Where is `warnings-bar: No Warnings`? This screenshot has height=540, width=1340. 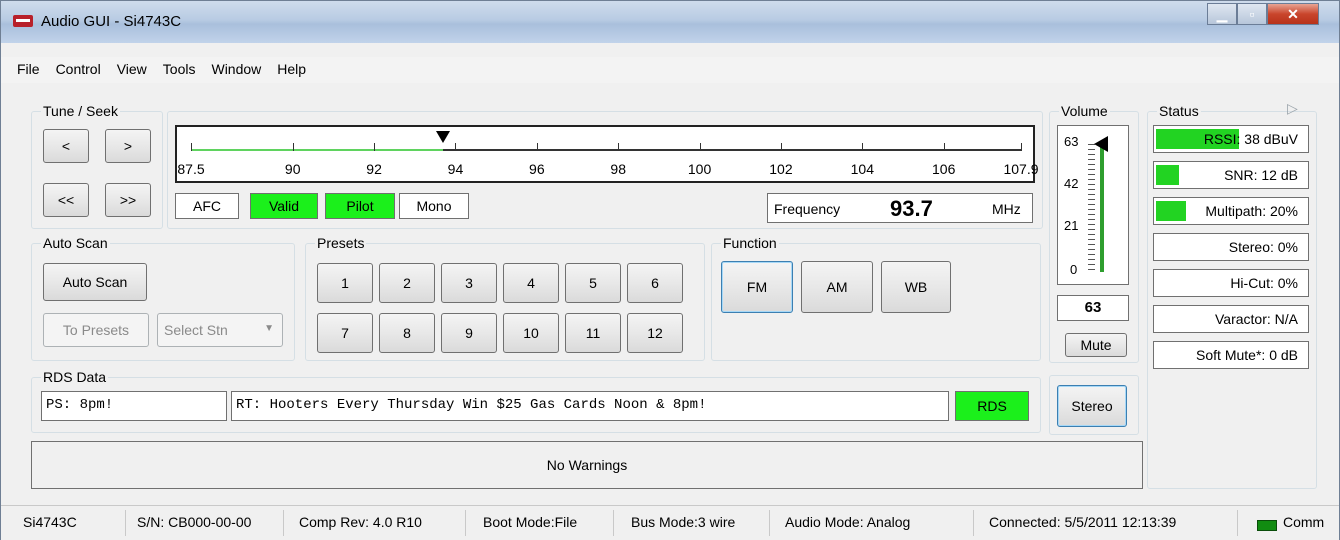 warnings-bar: No Warnings is located at coordinates (587, 465).